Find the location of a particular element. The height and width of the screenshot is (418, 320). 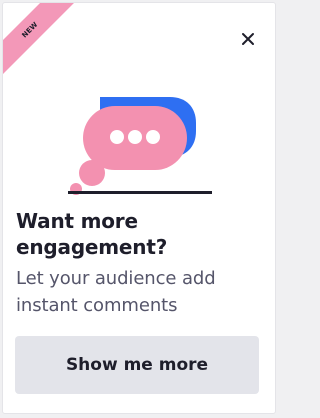

show-me-more-button: Show me more is located at coordinates (137, 365).